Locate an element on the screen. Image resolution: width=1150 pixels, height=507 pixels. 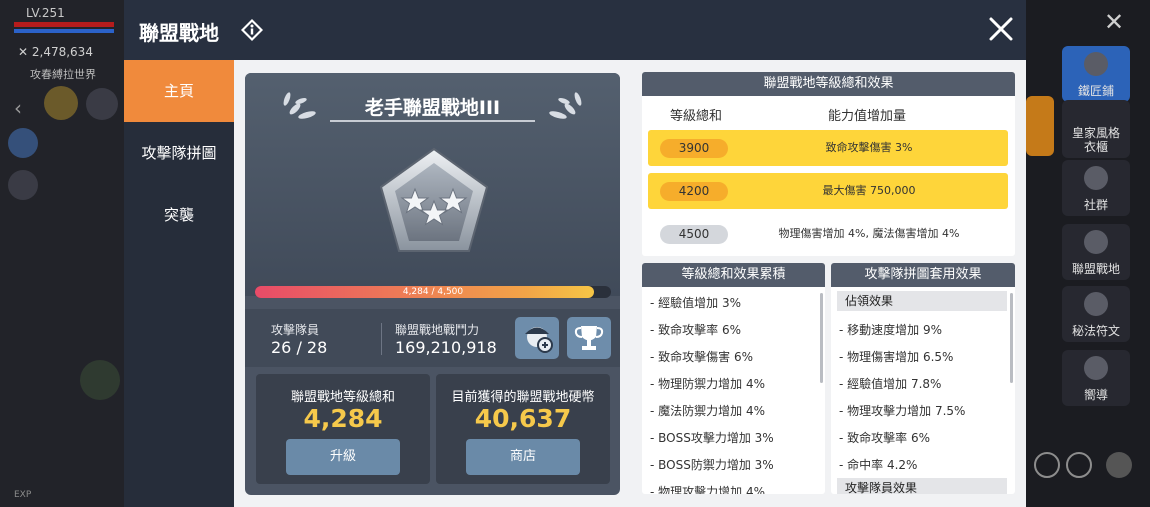
menu-wardrobe: 皇家風格 衣櫃 is located at coordinates (1096, 129).